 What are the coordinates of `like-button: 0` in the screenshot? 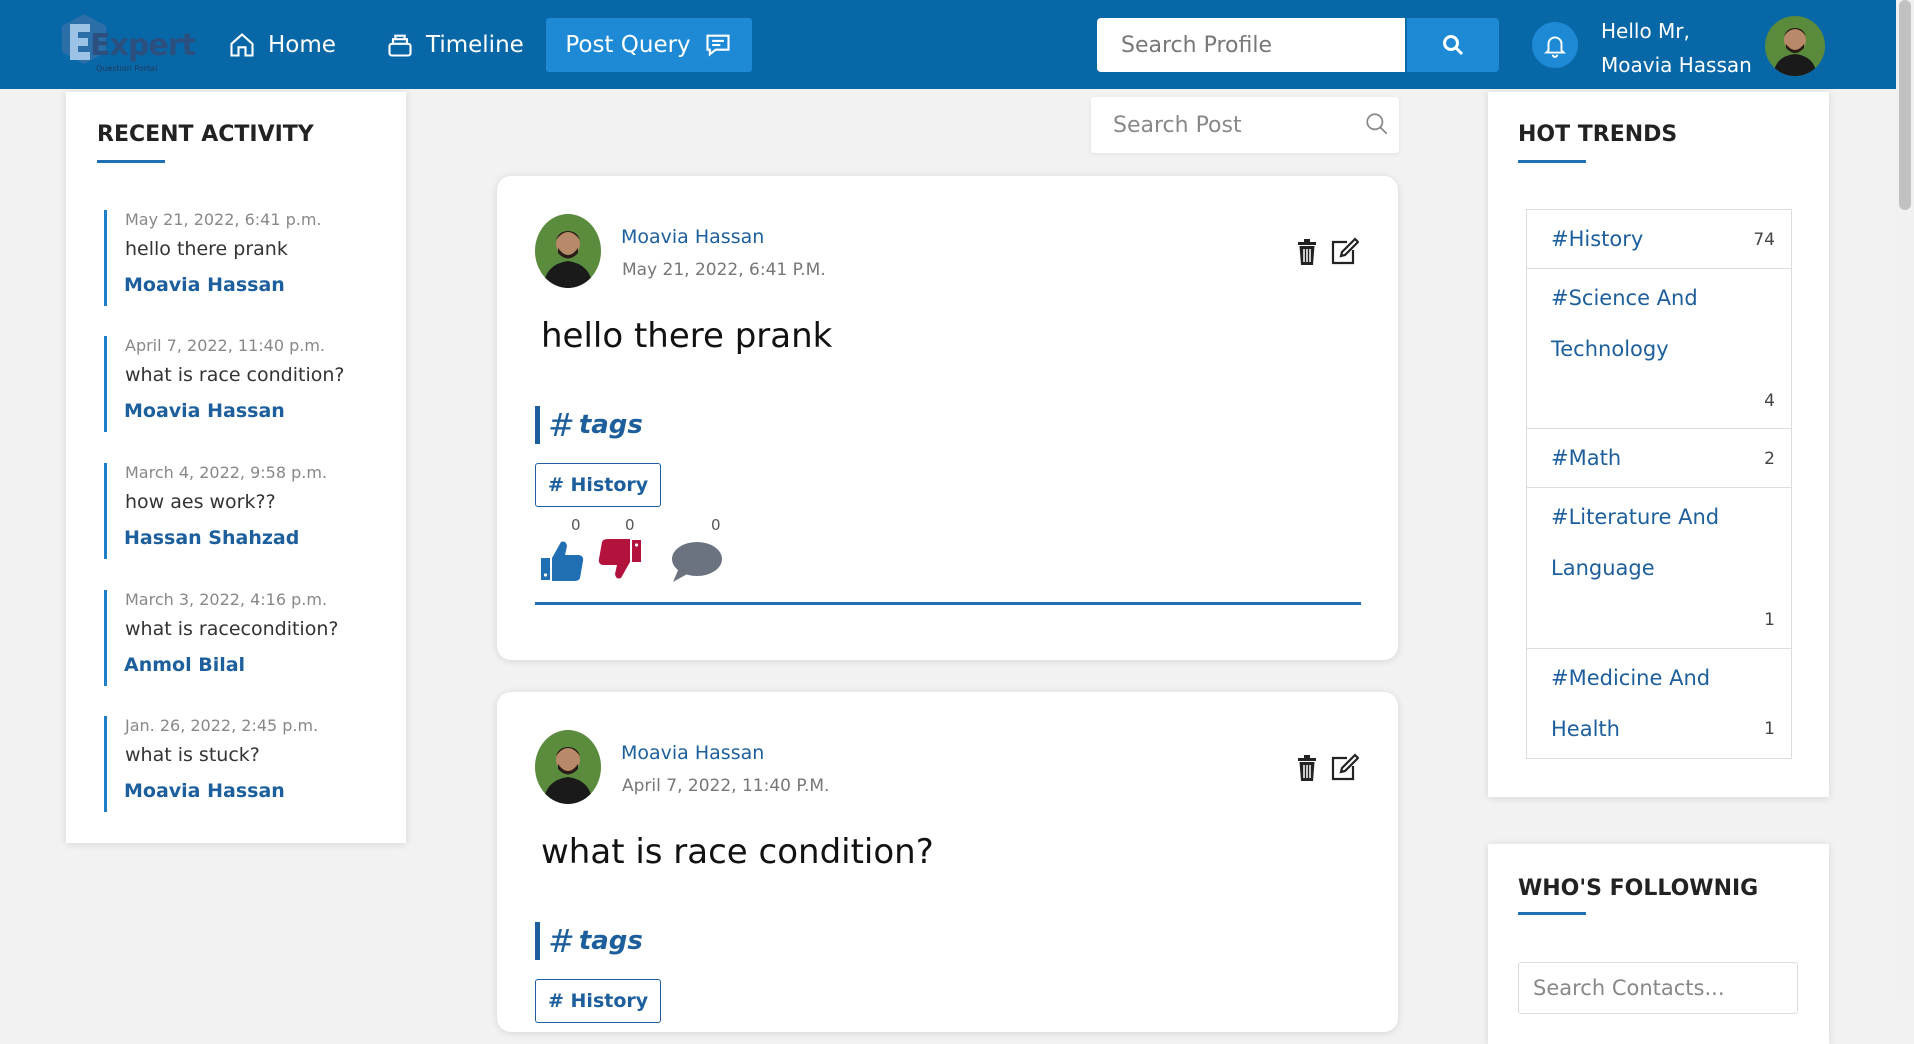 It's located at (560, 551).